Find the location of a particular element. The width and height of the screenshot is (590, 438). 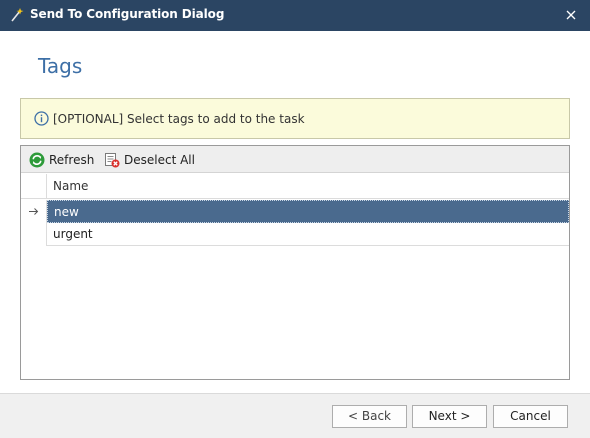

column-header-row: Name is located at coordinates (295, 186).